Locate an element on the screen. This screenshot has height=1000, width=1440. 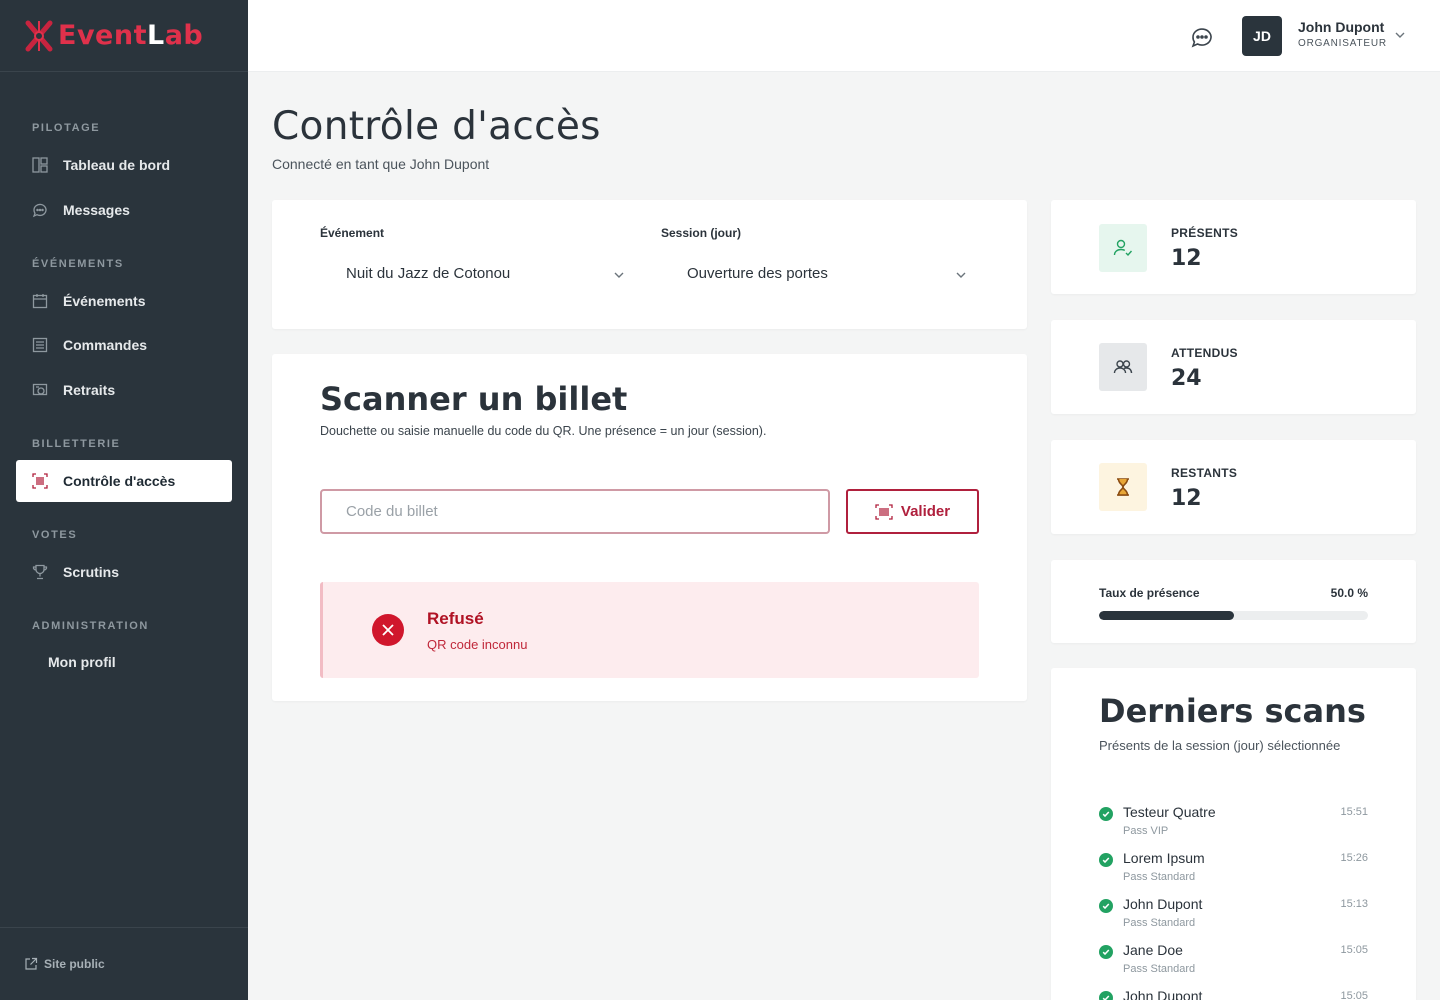
sidebar-item-messages: Messages is located at coordinates (124, 210).